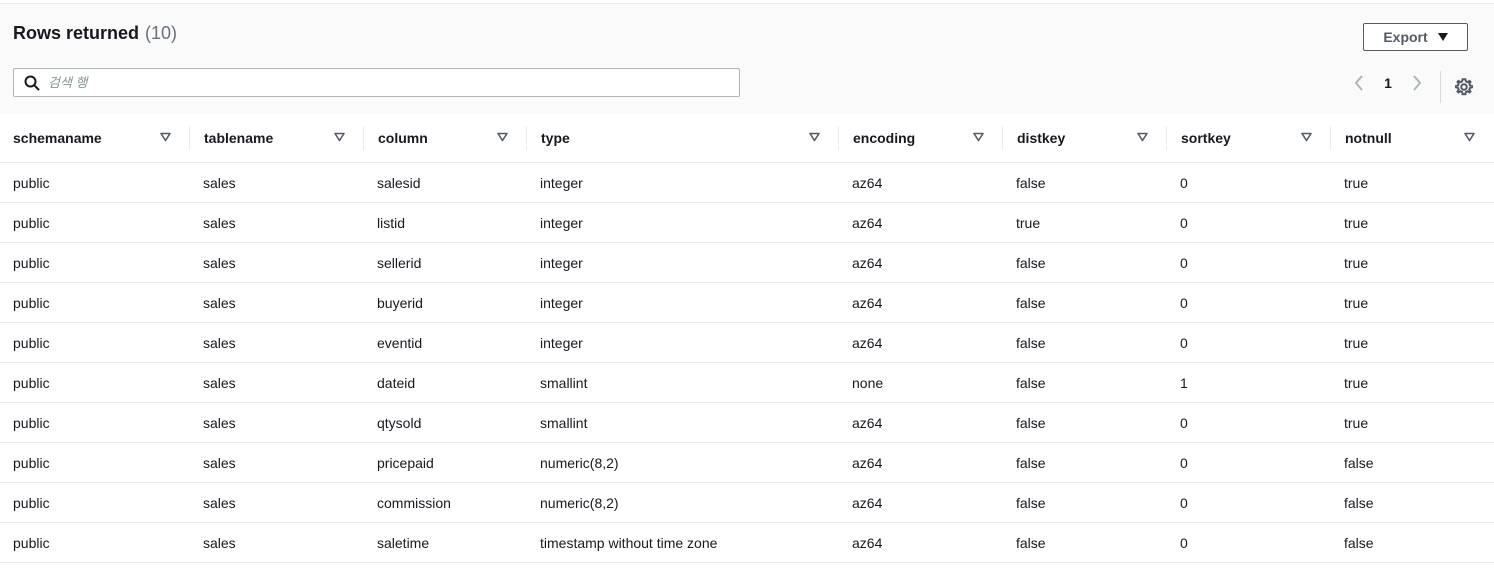 Image resolution: width=1494 pixels, height=572 pixels. I want to click on chevron-left-icon, so click(1358, 83).